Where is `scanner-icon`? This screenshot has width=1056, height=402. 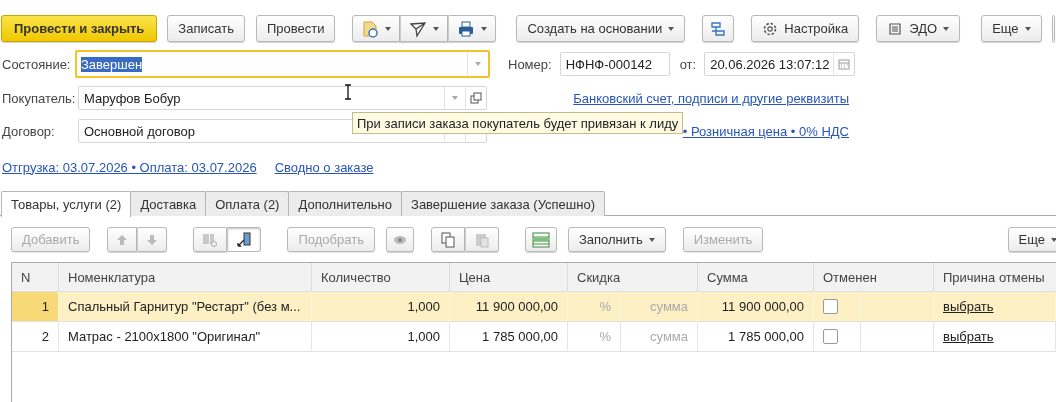
scanner-icon is located at coordinates (244, 239).